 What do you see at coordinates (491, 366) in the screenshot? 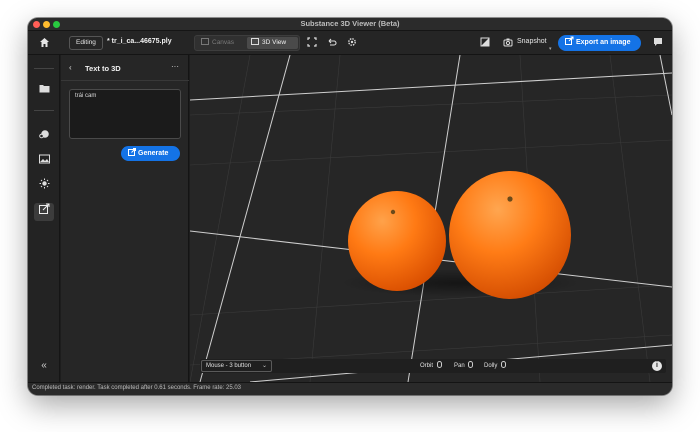
I see `dolly-label: Dolly` at bounding box center [491, 366].